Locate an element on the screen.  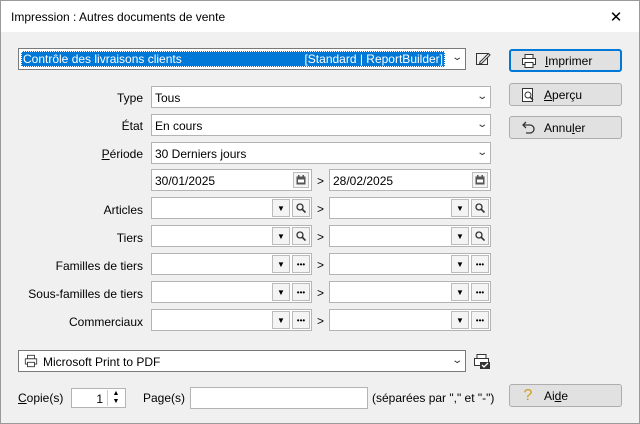
stepper-arrows: ▲ ▼ is located at coordinates (115, 398).